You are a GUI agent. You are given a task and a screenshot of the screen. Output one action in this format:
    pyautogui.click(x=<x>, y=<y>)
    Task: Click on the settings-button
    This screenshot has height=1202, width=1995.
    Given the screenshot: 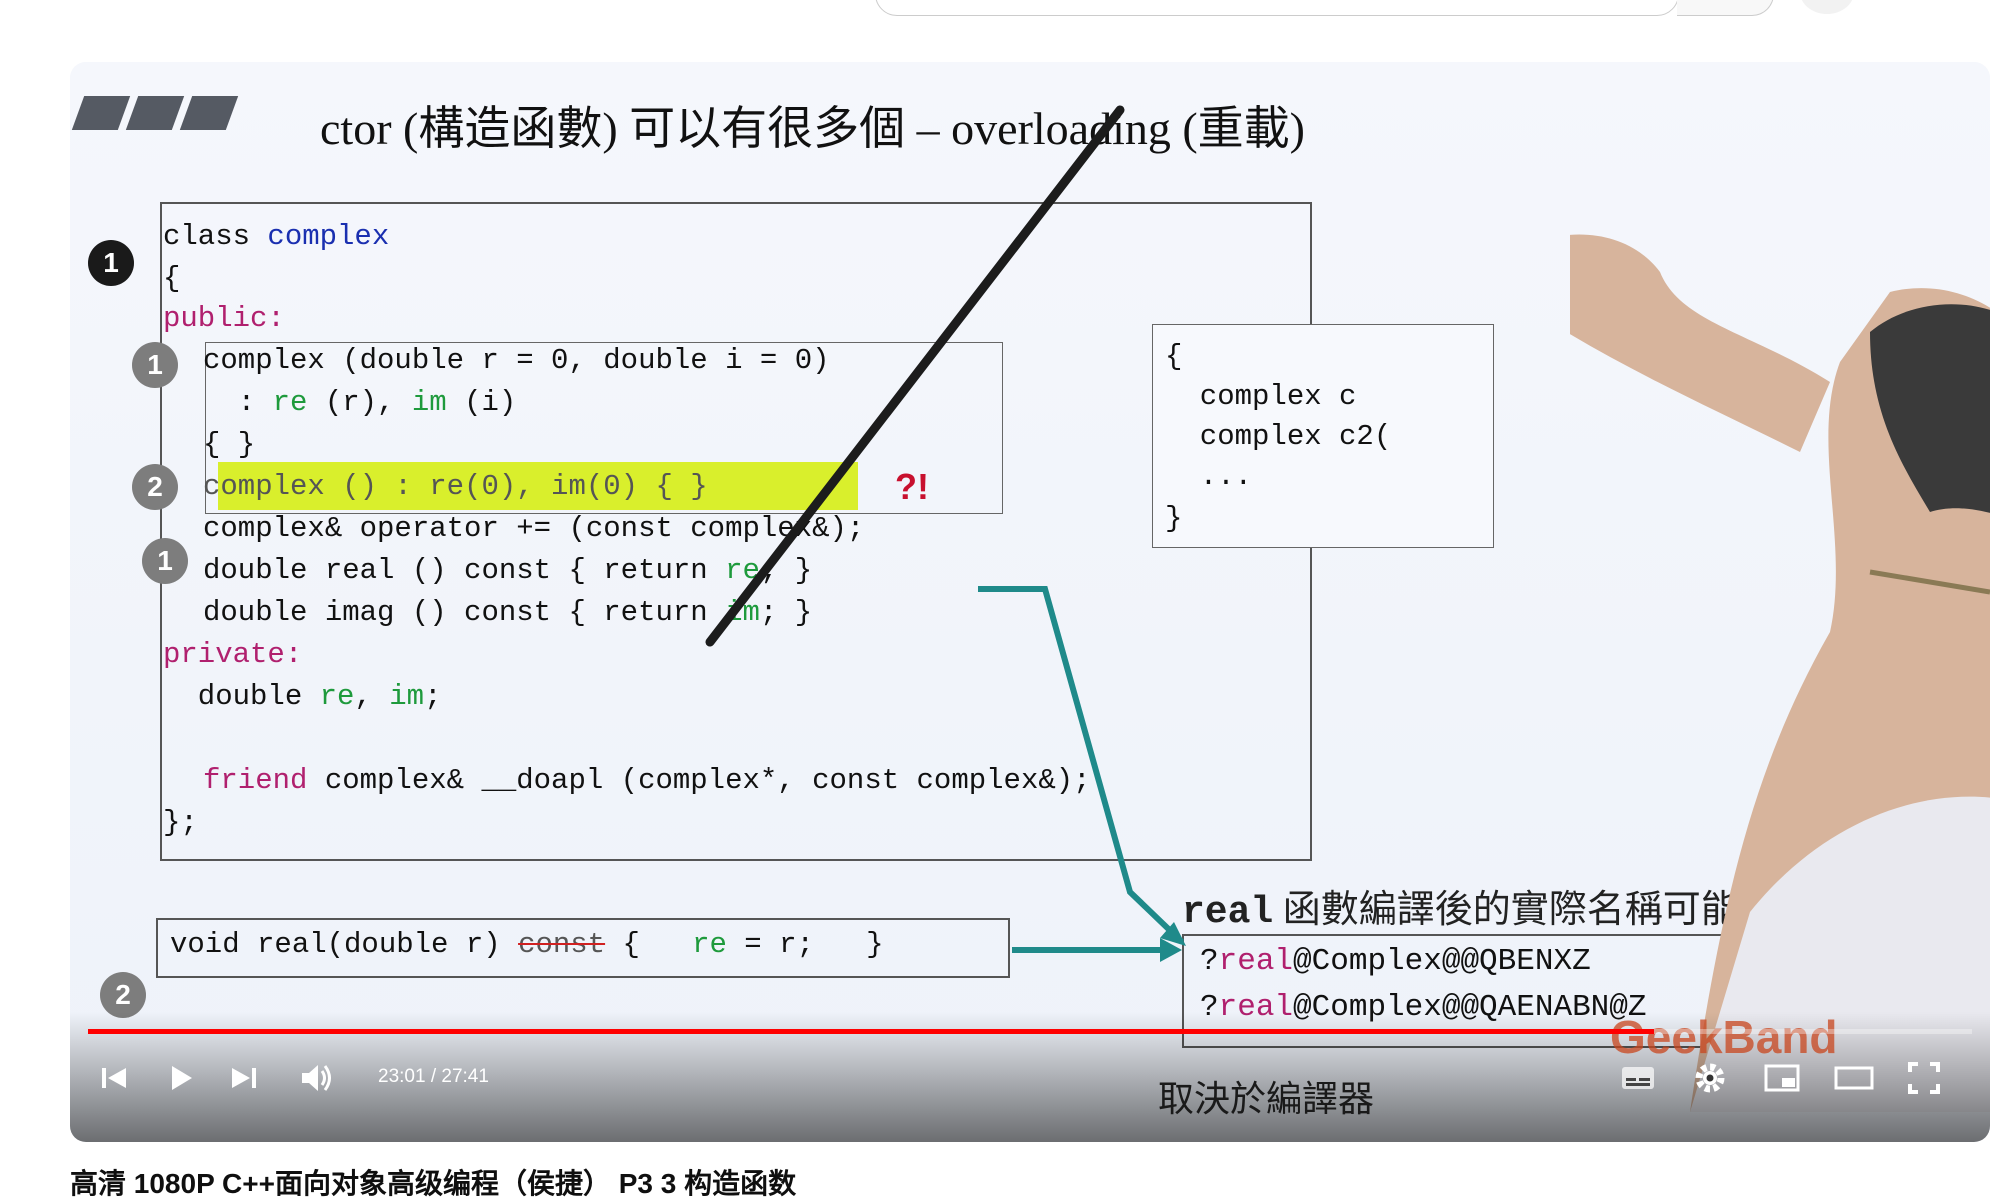 What is the action you would take?
    pyautogui.click(x=1710, y=1078)
    